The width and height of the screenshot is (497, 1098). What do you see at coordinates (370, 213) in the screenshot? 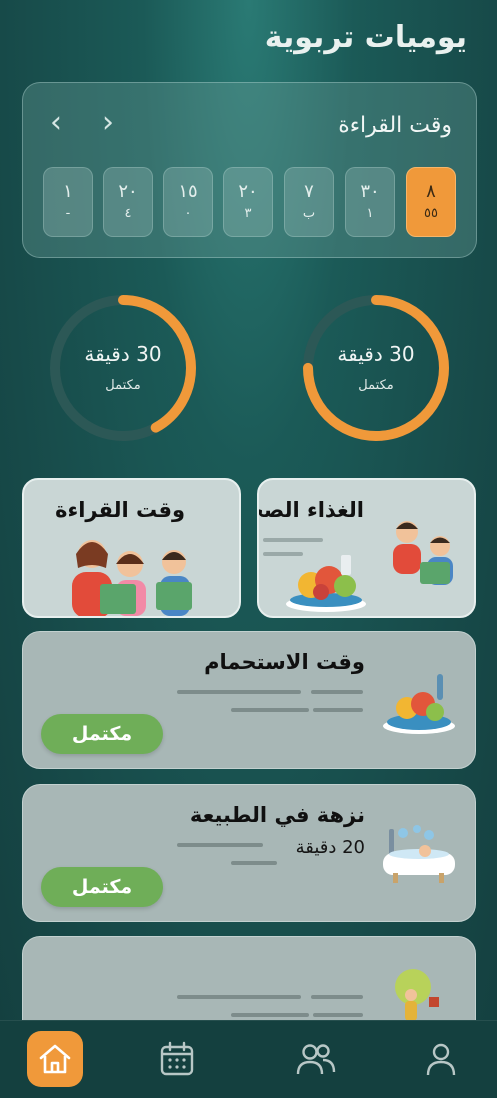
I see `day-value: ١` at bounding box center [370, 213].